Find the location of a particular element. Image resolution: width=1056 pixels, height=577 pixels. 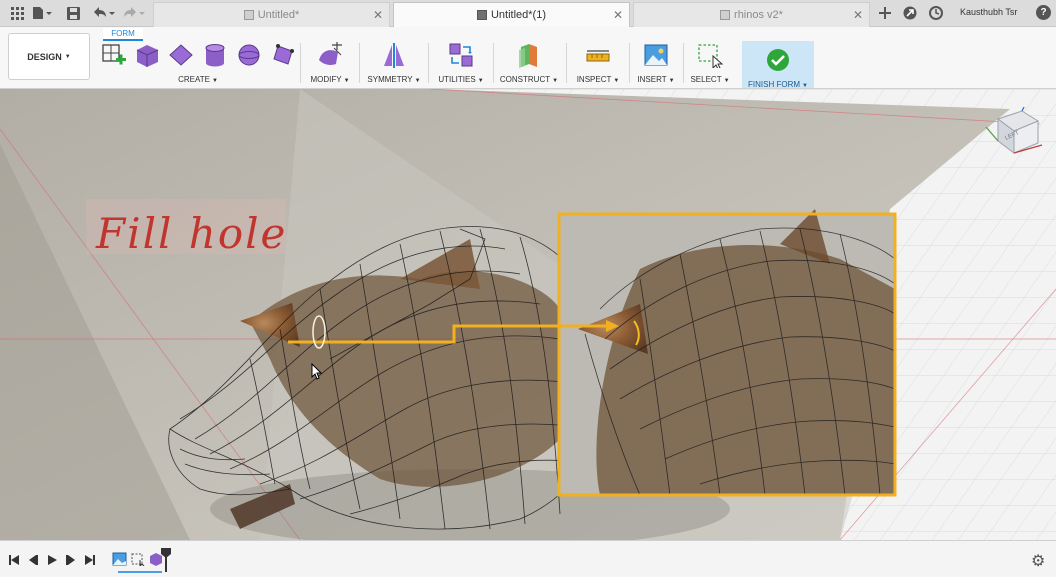

symmetry-group-label: SYMMETRY is located at coordinates (389, 79).